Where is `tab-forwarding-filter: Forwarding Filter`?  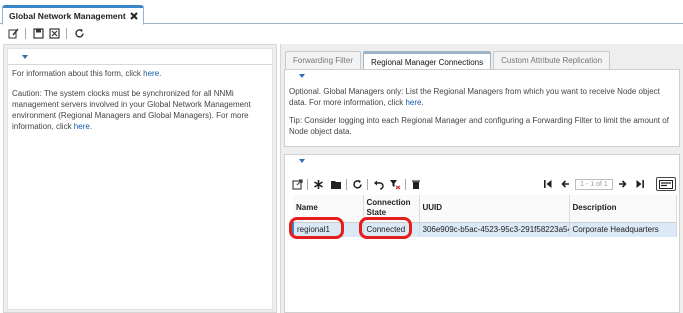
tab-forwarding-filter: Forwarding Filter is located at coordinates (323, 60).